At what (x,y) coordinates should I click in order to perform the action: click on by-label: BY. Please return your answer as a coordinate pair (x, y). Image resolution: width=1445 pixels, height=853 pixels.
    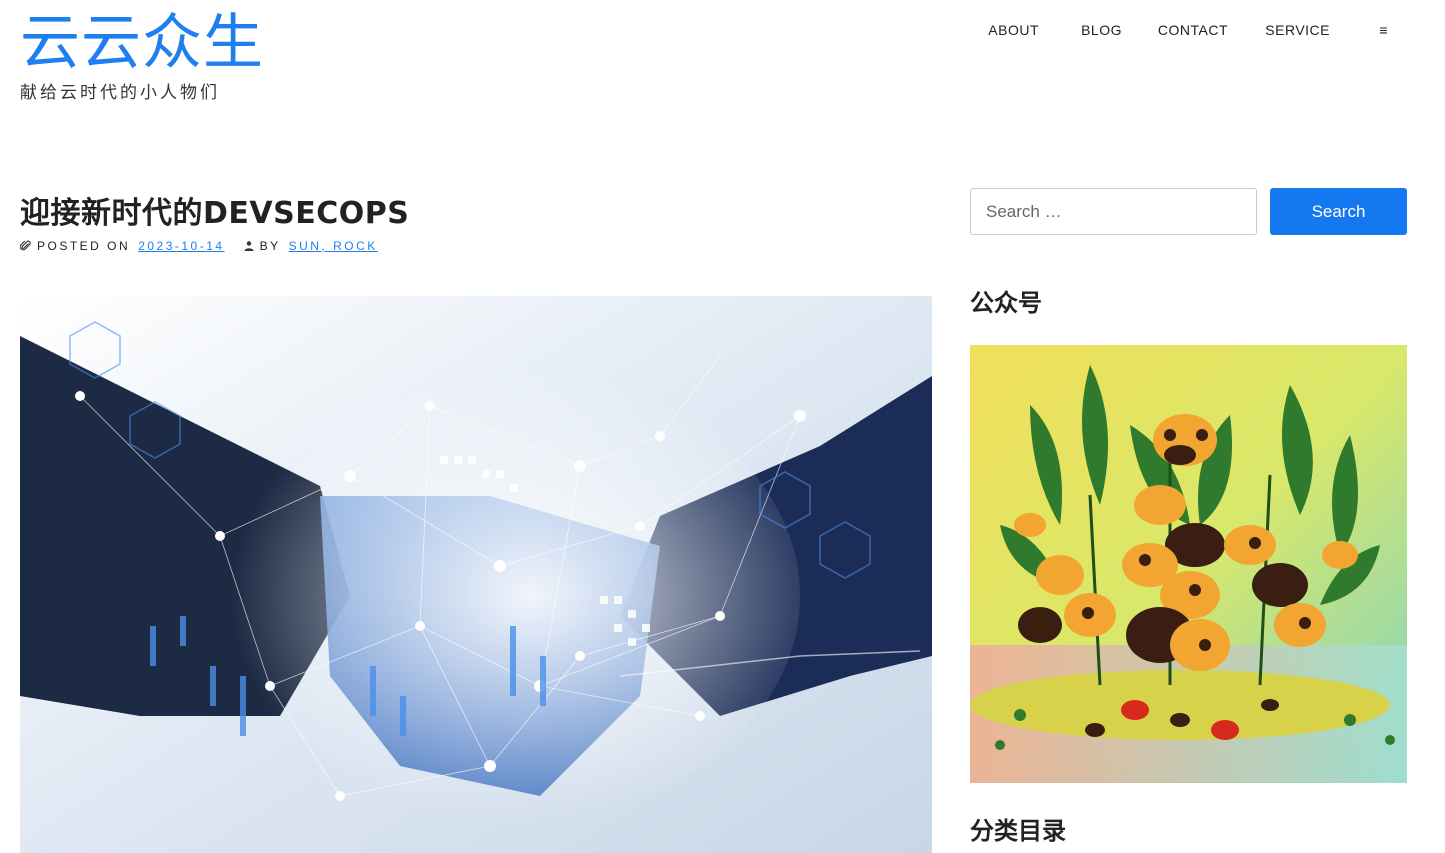
    Looking at the image, I should click on (270, 246).